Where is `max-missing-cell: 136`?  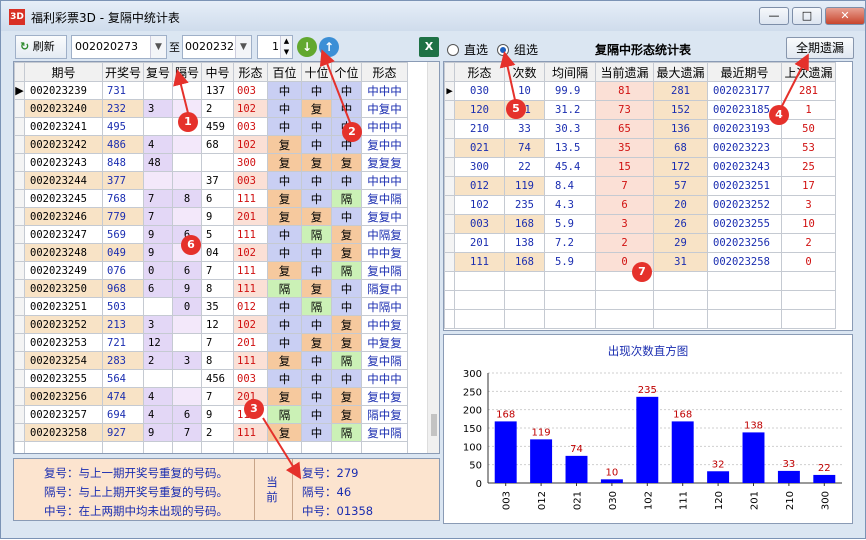
max-missing-cell: 136 is located at coordinates (680, 129).